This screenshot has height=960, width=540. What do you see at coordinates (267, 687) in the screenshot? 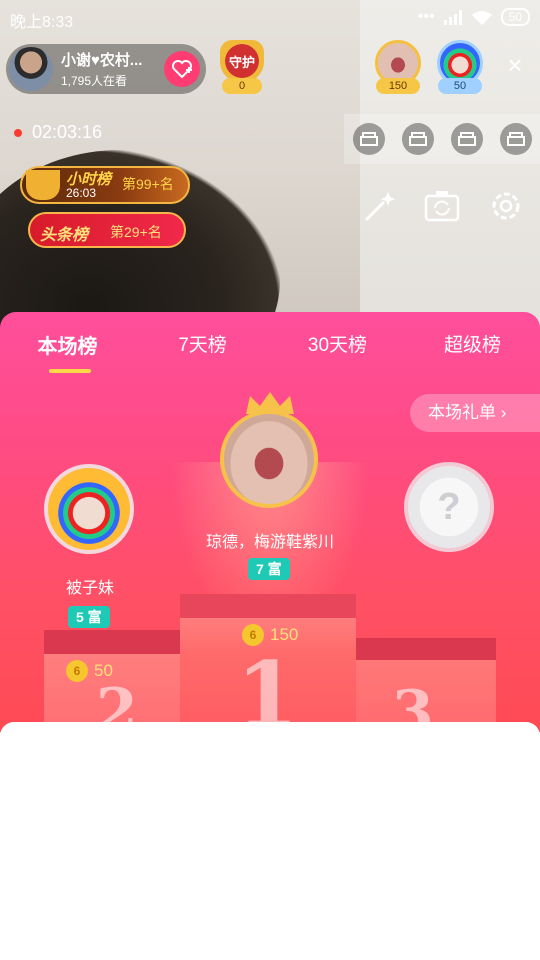
I see `podium-number-1: 1` at bounding box center [267, 687].